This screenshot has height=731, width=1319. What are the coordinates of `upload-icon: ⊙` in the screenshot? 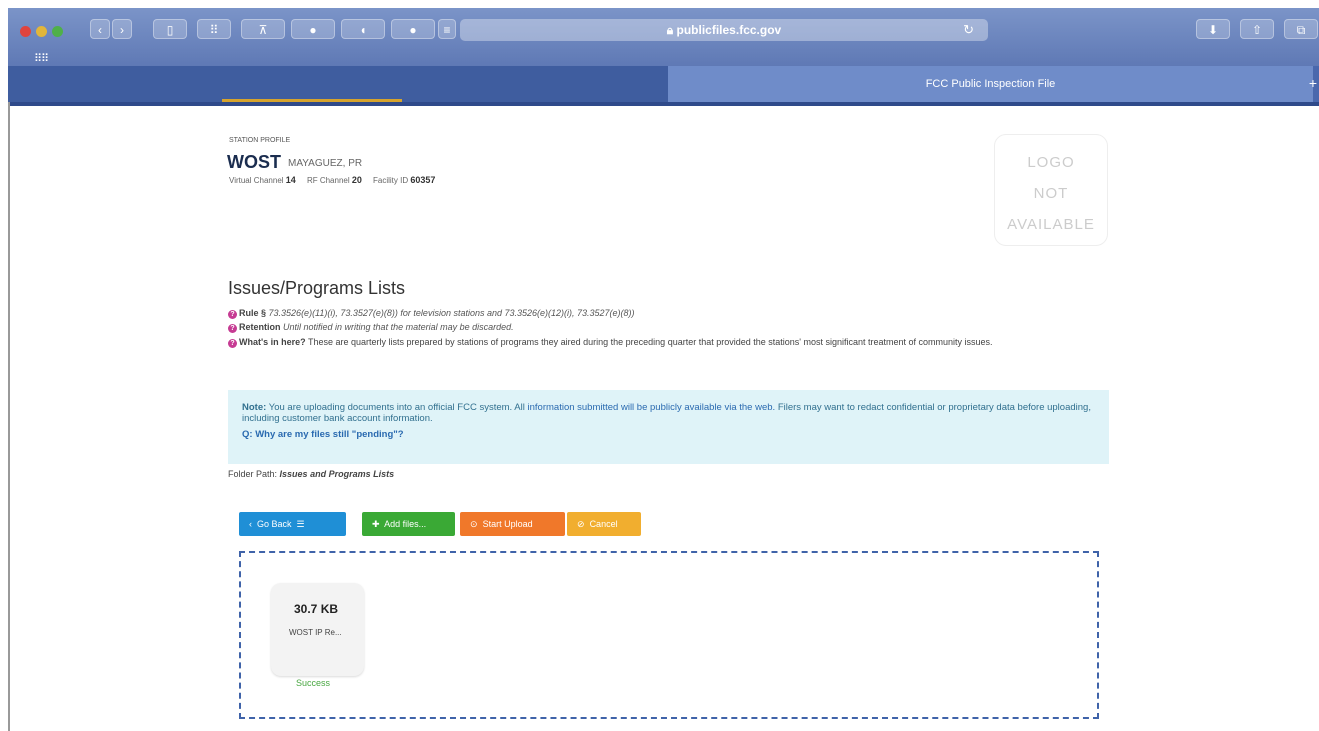 It's located at (474, 524).